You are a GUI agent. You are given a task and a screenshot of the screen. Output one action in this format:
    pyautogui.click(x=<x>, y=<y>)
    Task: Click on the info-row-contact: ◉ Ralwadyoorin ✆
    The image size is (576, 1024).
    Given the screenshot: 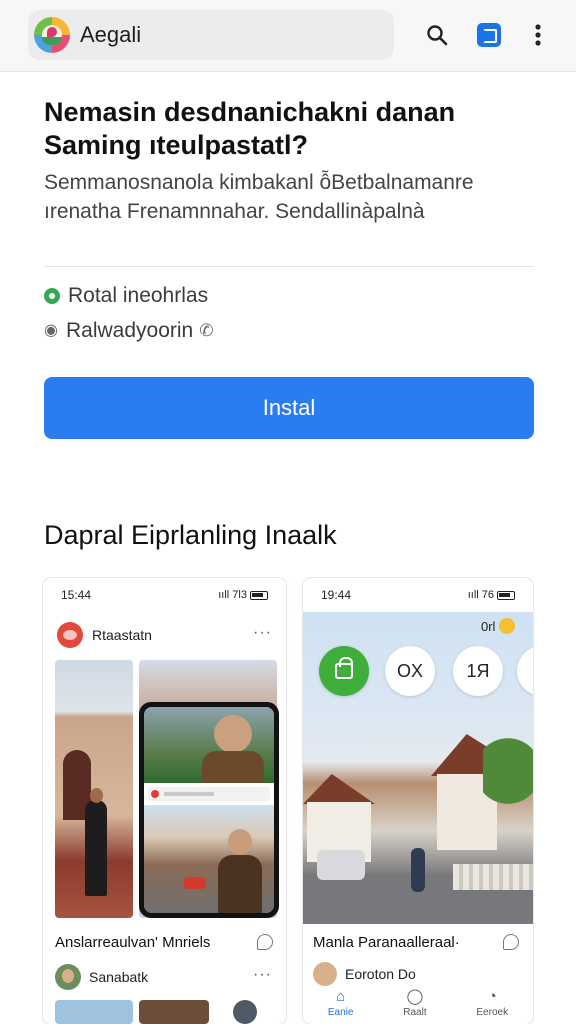 What is the action you would take?
    pyautogui.click(x=131, y=331)
    